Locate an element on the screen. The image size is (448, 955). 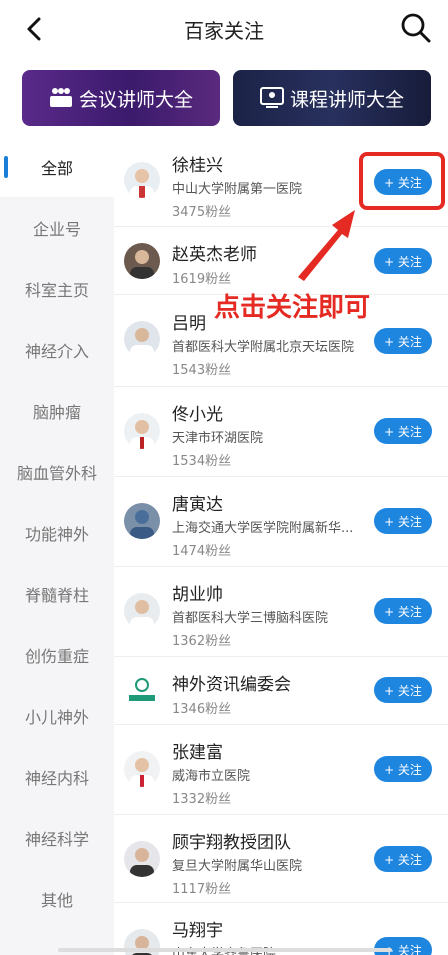
sidebar-item-other: 其他 is located at coordinates (57, 899).